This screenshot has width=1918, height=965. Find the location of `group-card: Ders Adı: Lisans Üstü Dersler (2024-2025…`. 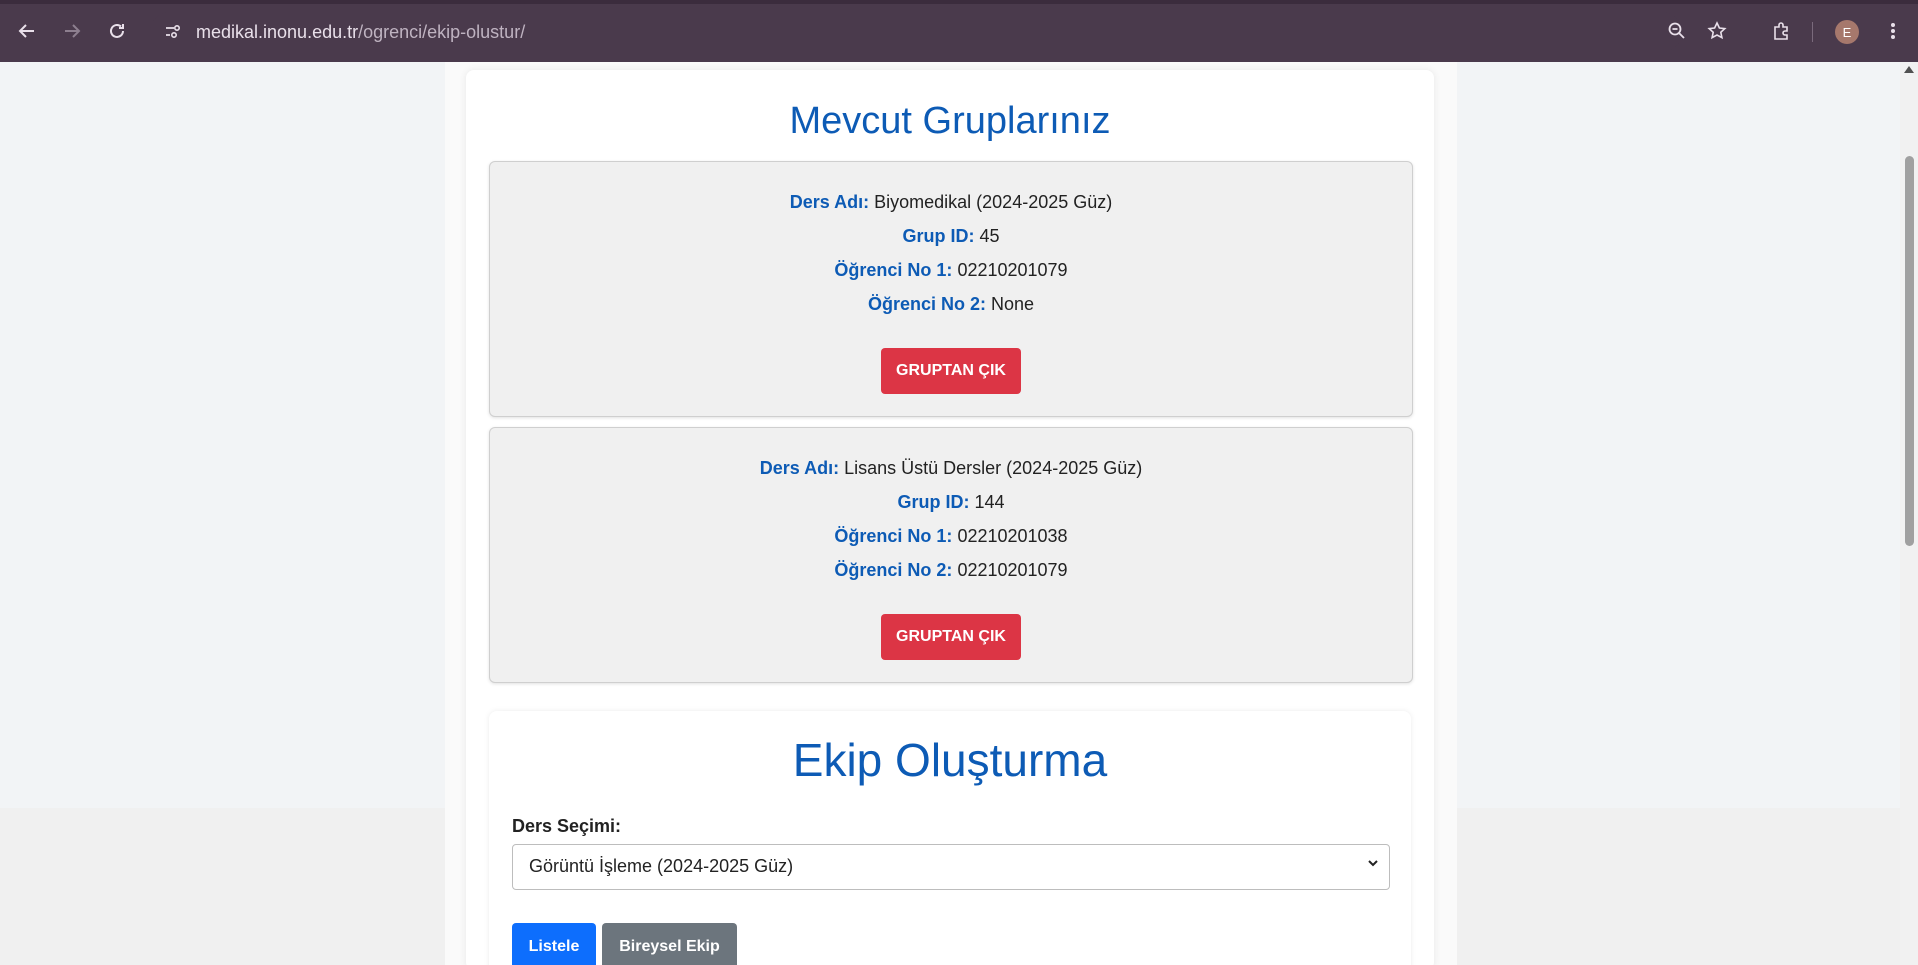

group-card: Ders Adı: Lisans Üstü Dersler (2024-2025… is located at coordinates (951, 555).